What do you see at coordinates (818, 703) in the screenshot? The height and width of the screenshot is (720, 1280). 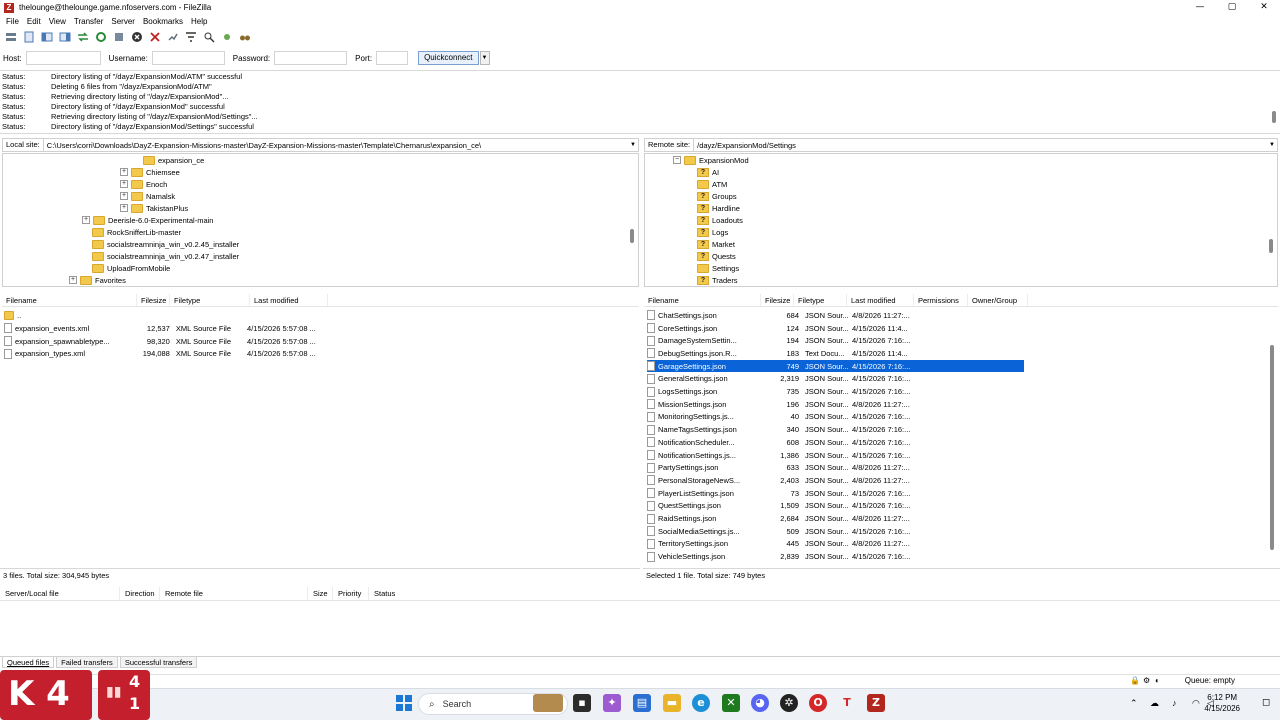 I see `opera-icon: O` at bounding box center [818, 703].